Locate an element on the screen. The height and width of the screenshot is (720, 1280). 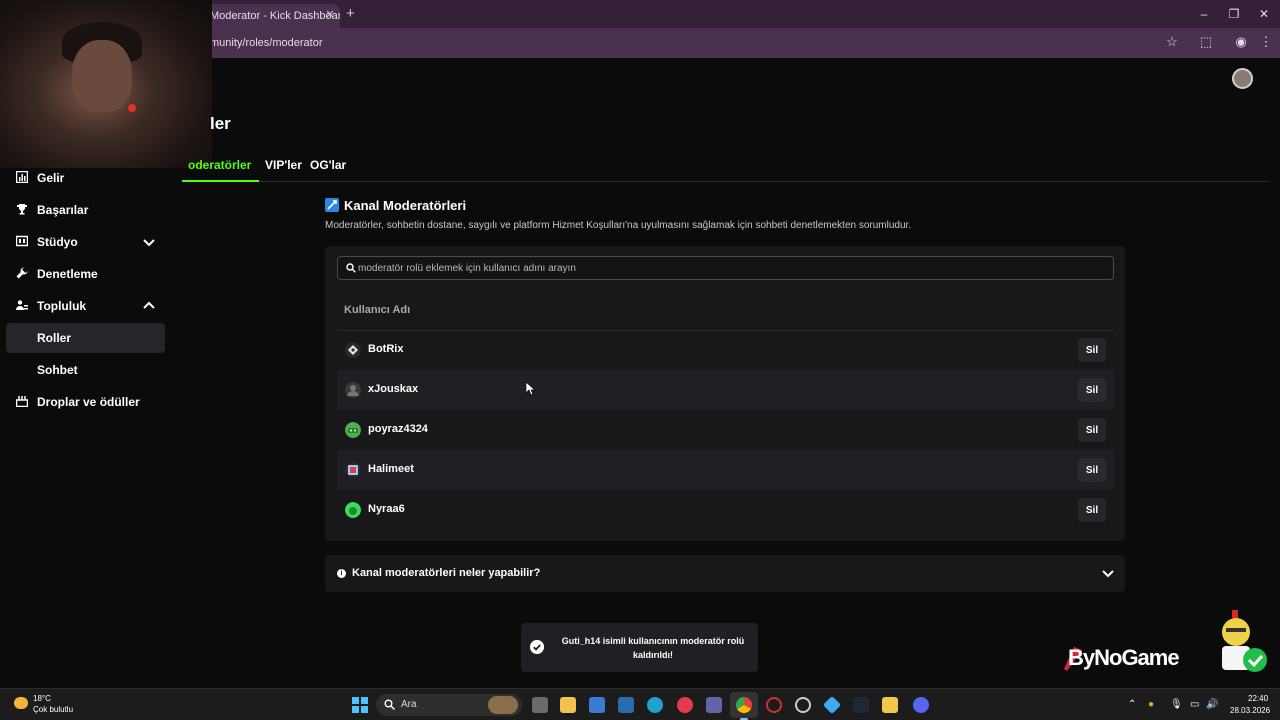
sidebar-item-roller: Roller is located at coordinates (85, 338).